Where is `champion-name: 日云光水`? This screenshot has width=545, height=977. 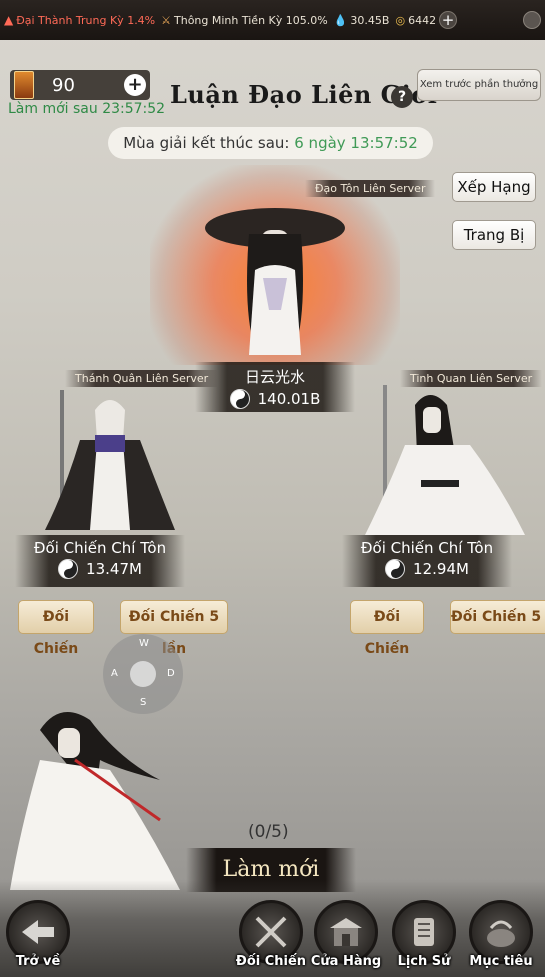
champion-name: 日云光水 is located at coordinates (274, 377).